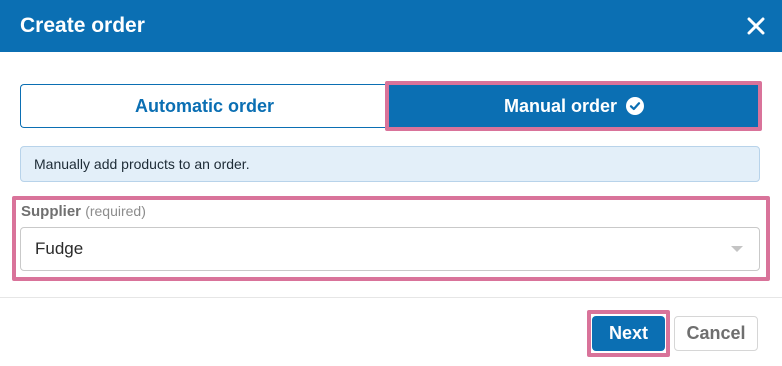 This screenshot has height=366, width=782. Describe the element at coordinates (390, 164) in the screenshot. I see `info-message: Manually add products to an order.` at that location.